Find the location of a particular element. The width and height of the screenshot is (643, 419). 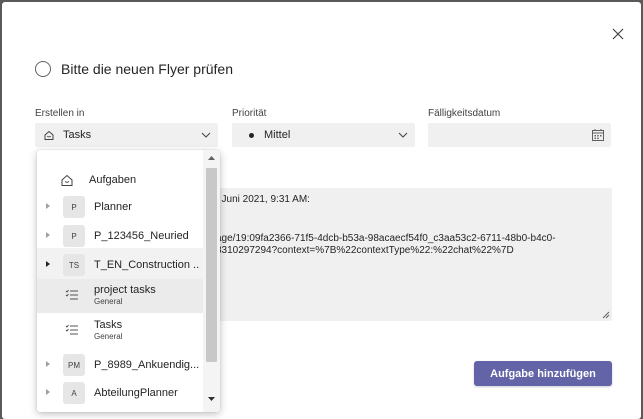

dropdown-item-label: AbteilungPlanner is located at coordinates (136, 393).